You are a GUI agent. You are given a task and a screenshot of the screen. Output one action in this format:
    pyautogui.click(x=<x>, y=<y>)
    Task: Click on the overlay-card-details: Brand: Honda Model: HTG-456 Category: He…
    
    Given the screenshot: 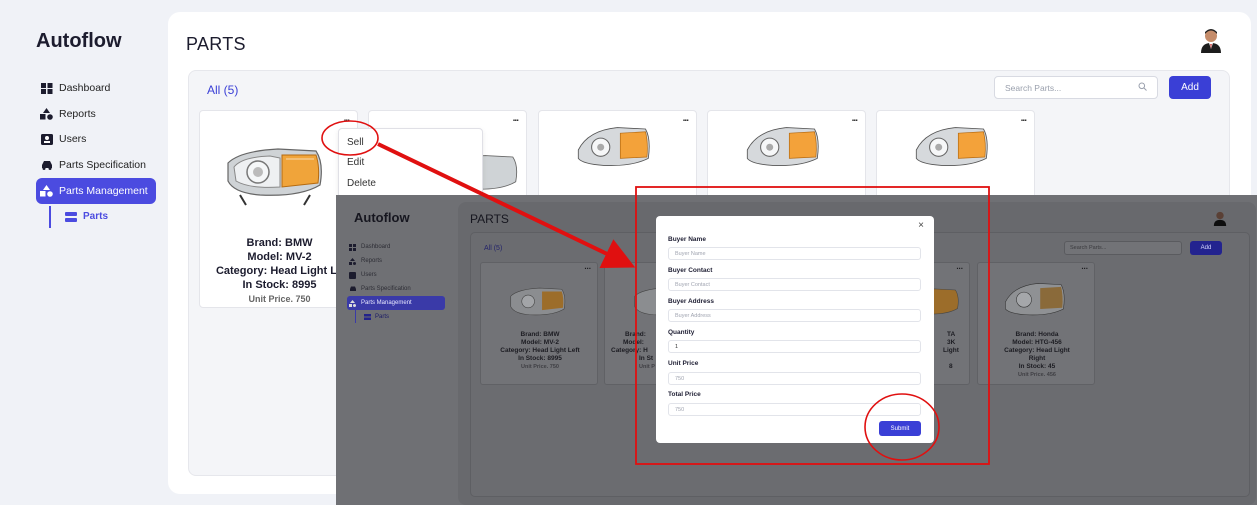 What is the action you would take?
    pyautogui.click(x=1037, y=355)
    